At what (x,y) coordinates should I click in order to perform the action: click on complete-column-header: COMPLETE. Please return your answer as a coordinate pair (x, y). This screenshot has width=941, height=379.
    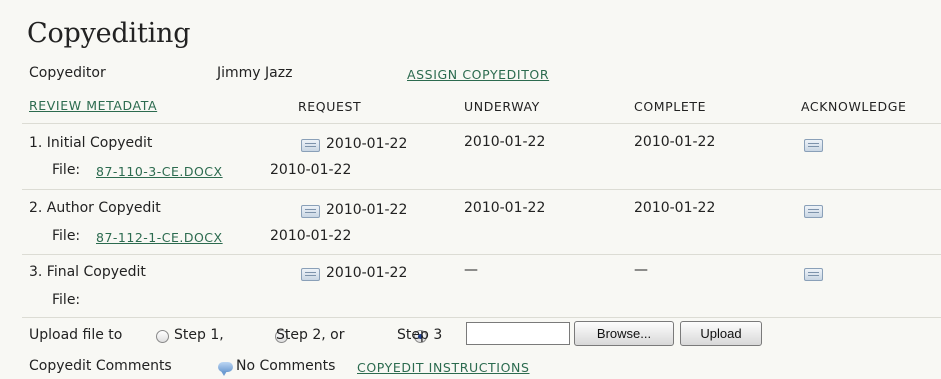
    Looking at the image, I should click on (670, 106).